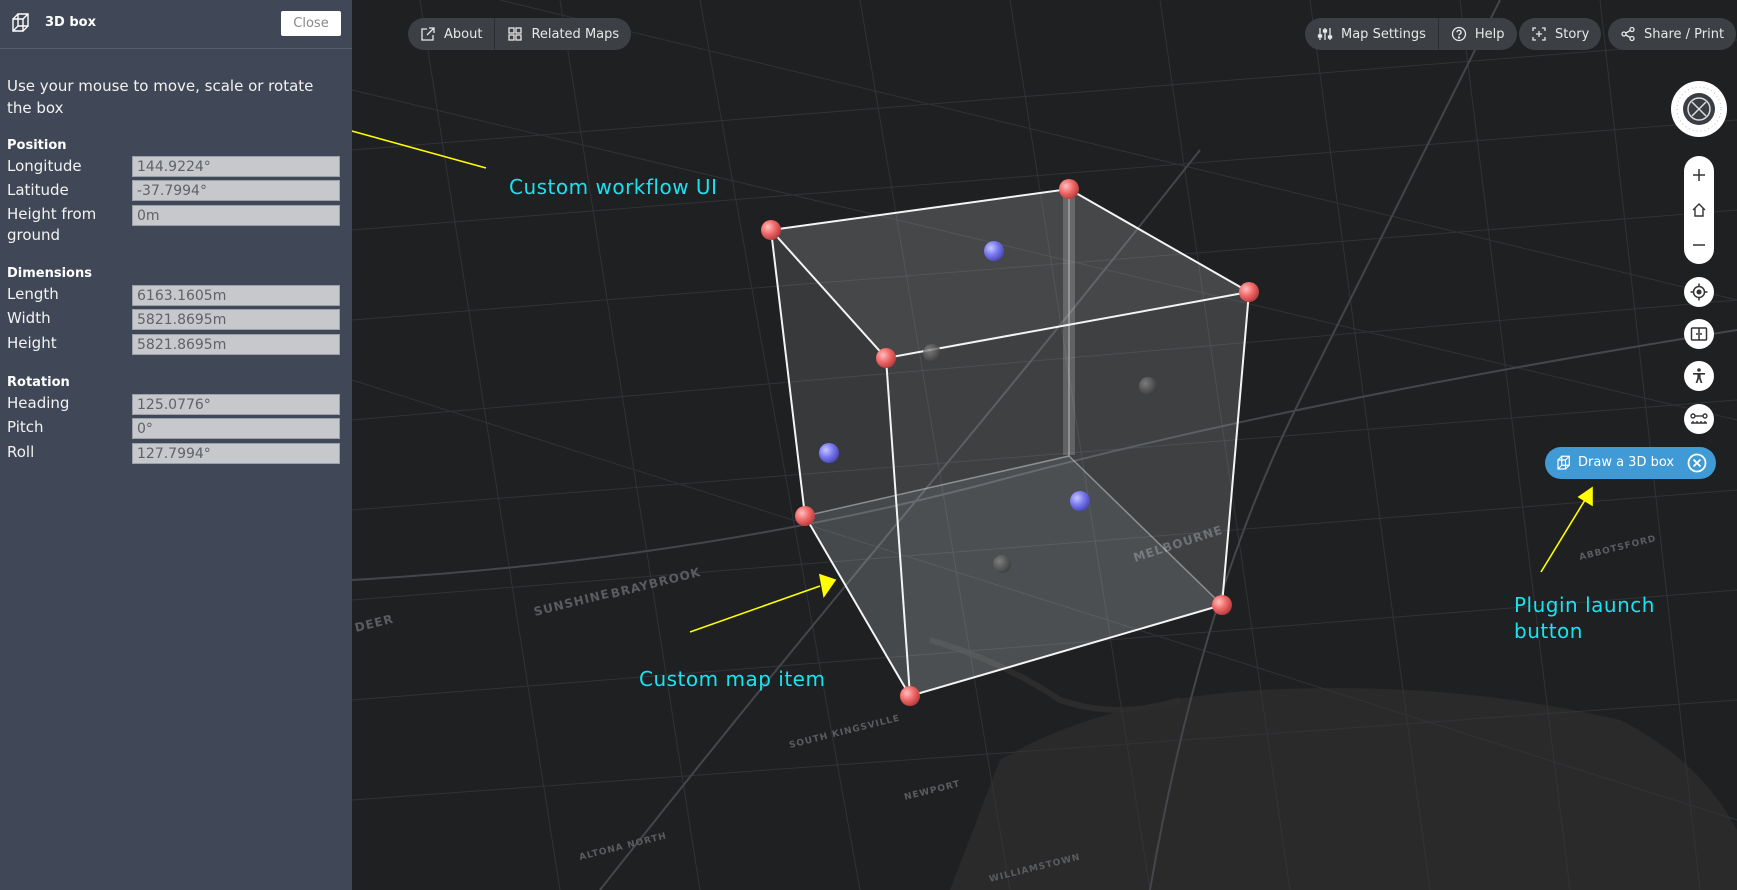 This screenshot has height=890, width=1737. Describe the element at coordinates (515, 34) in the screenshot. I see `grid-icon` at that location.